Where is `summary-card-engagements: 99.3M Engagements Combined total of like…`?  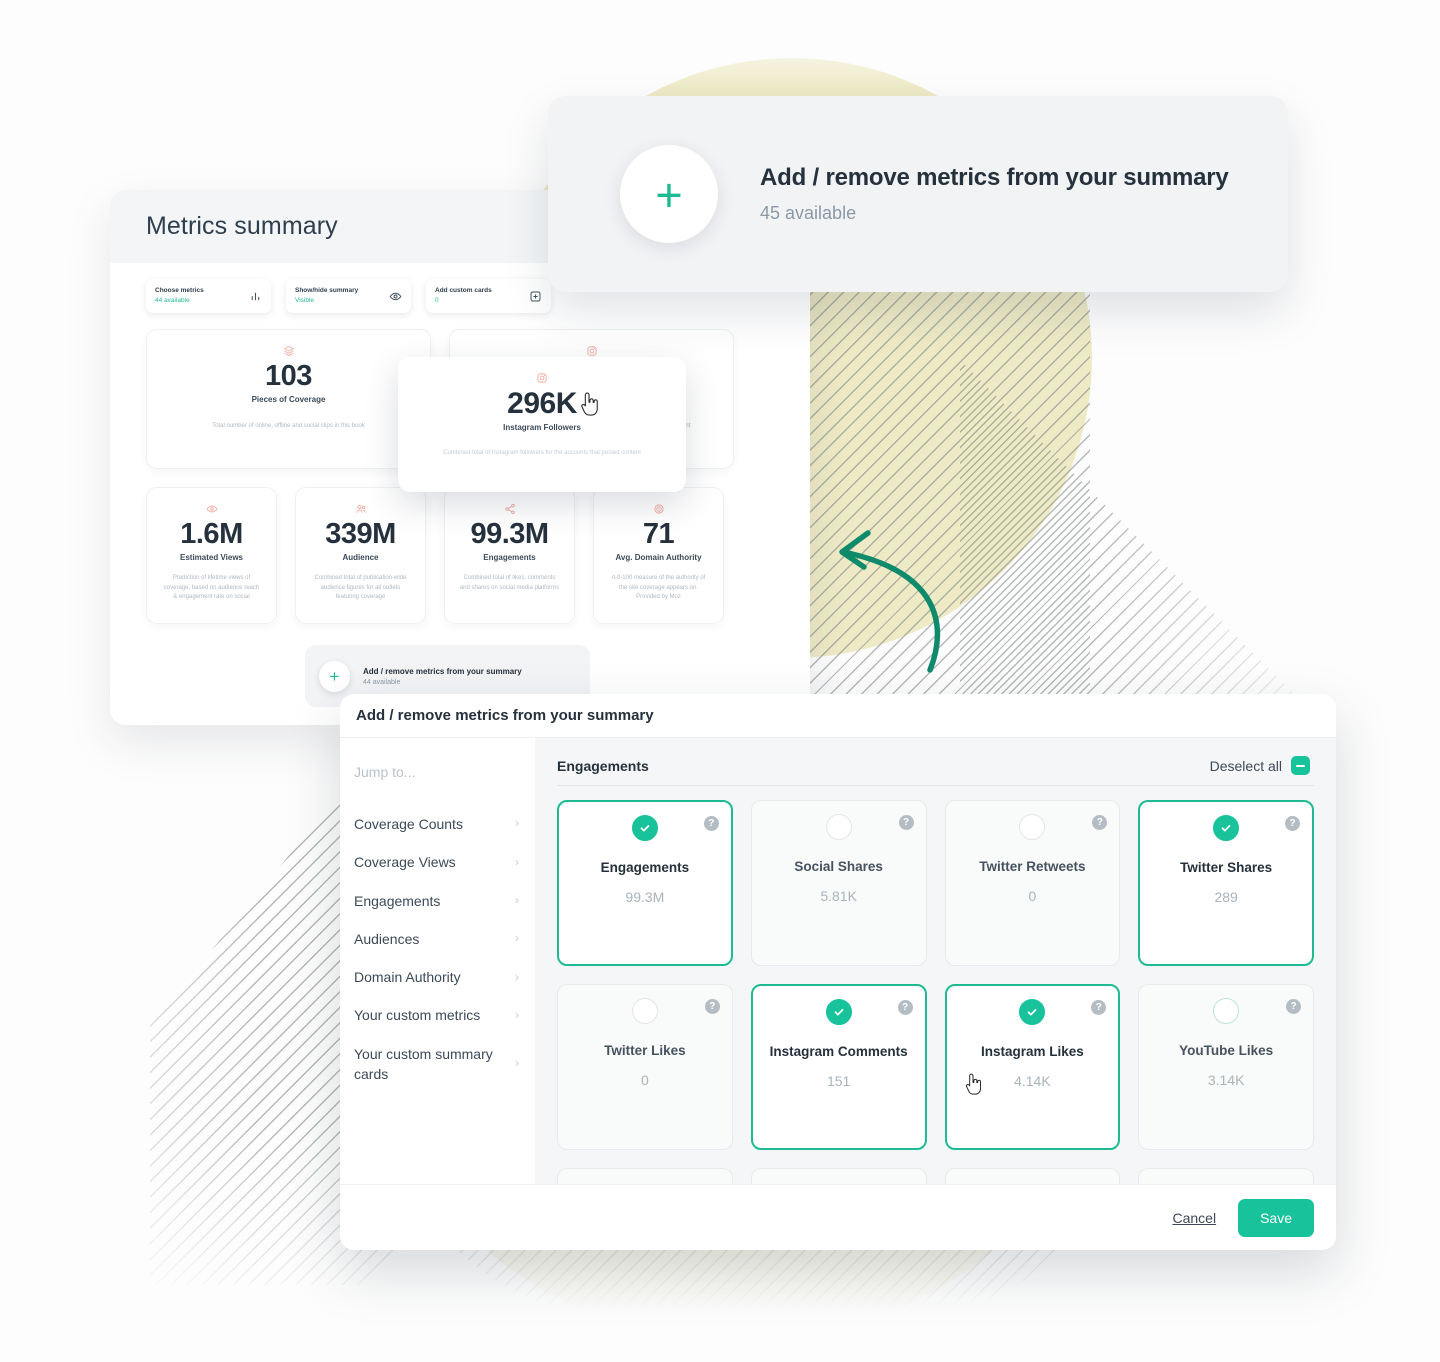 summary-card-engagements: 99.3M Engagements Combined total of like… is located at coordinates (509, 555).